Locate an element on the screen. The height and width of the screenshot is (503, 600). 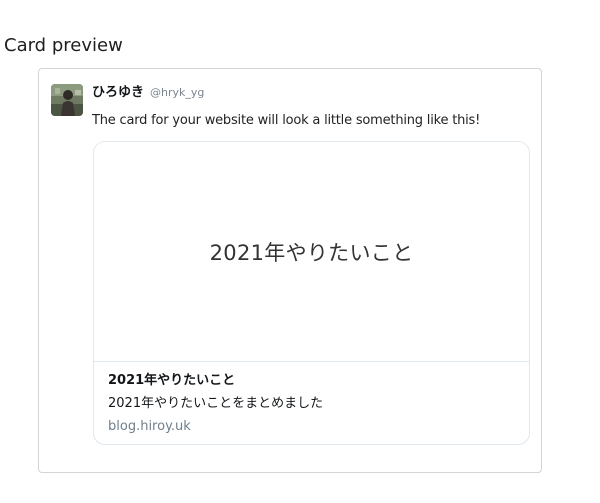
card-domain: blog.hiroy.uk is located at coordinates (149, 426).